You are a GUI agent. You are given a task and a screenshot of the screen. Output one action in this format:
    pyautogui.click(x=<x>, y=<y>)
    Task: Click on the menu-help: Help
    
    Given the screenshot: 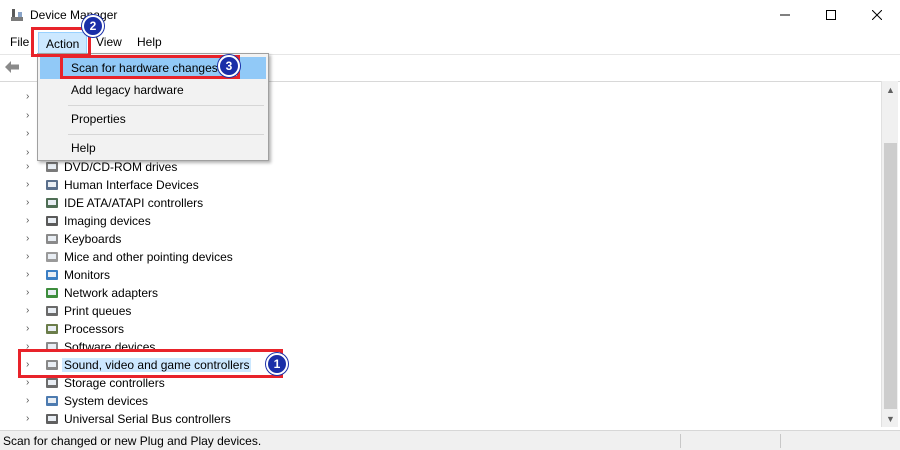 What is the action you would take?
    pyautogui.click(x=149, y=43)
    